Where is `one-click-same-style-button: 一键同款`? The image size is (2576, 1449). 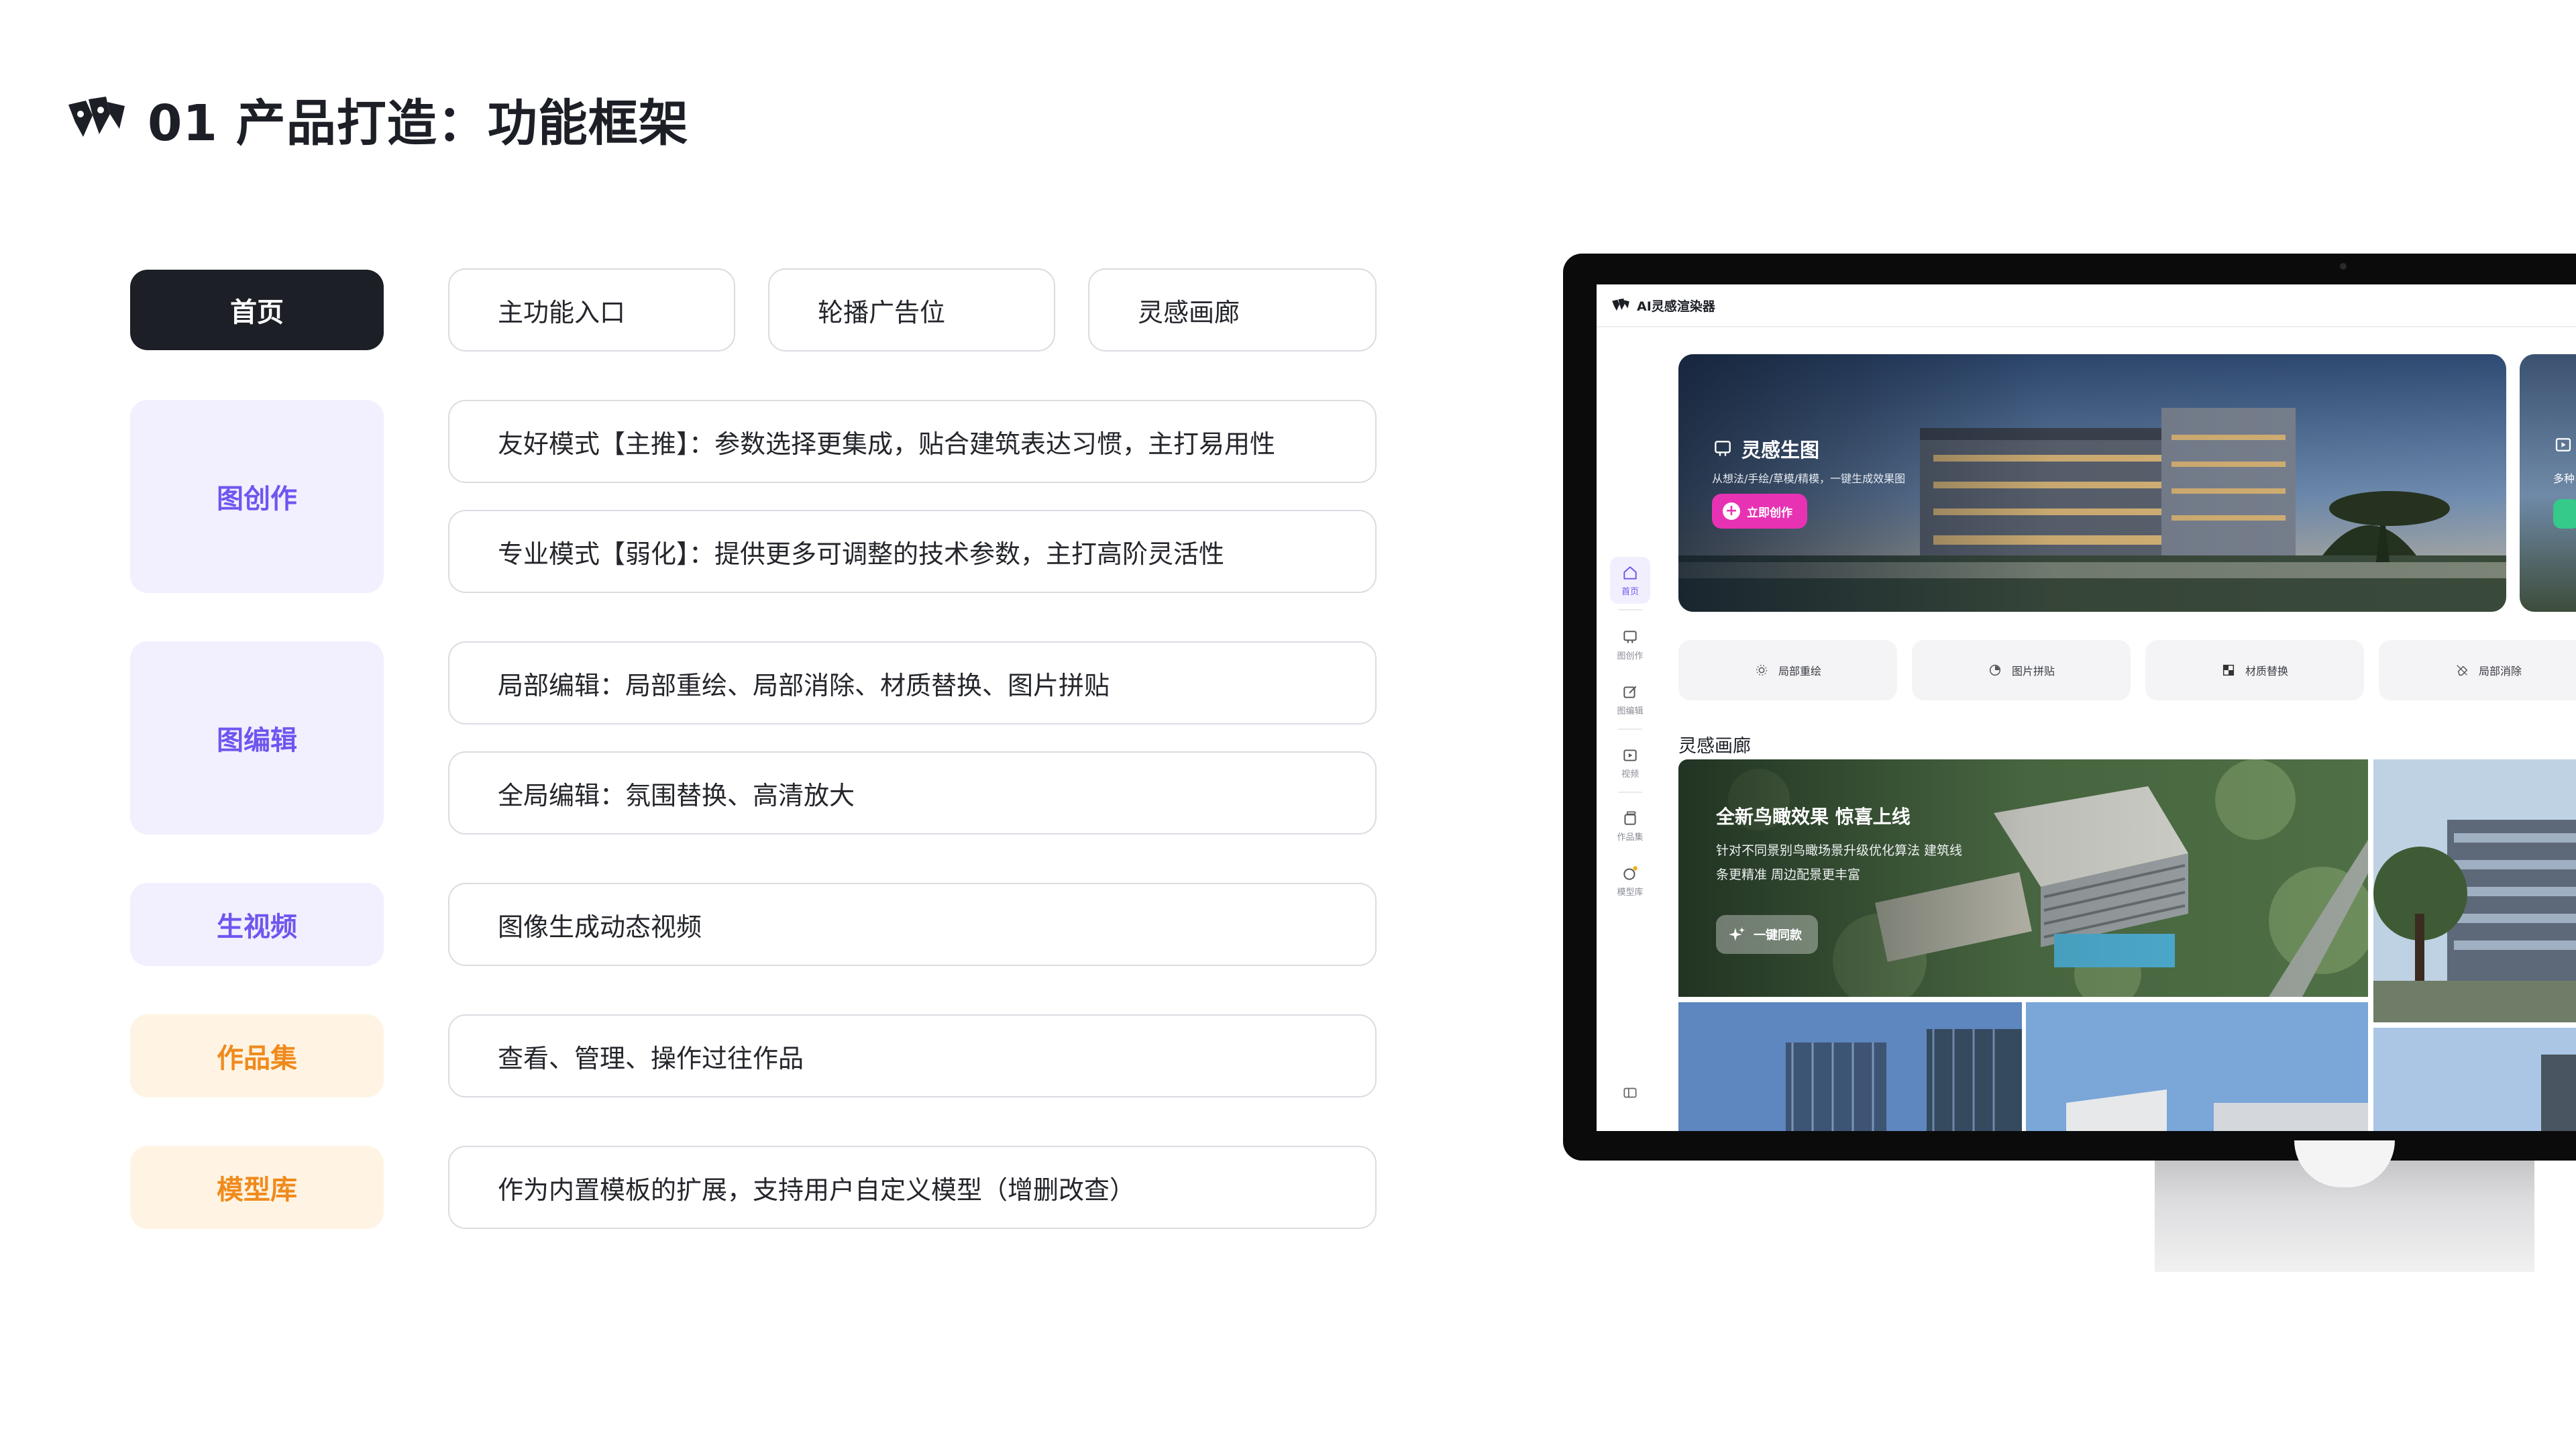 one-click-same-style-button: 一键同款 is located at coordinates (1767, 934).